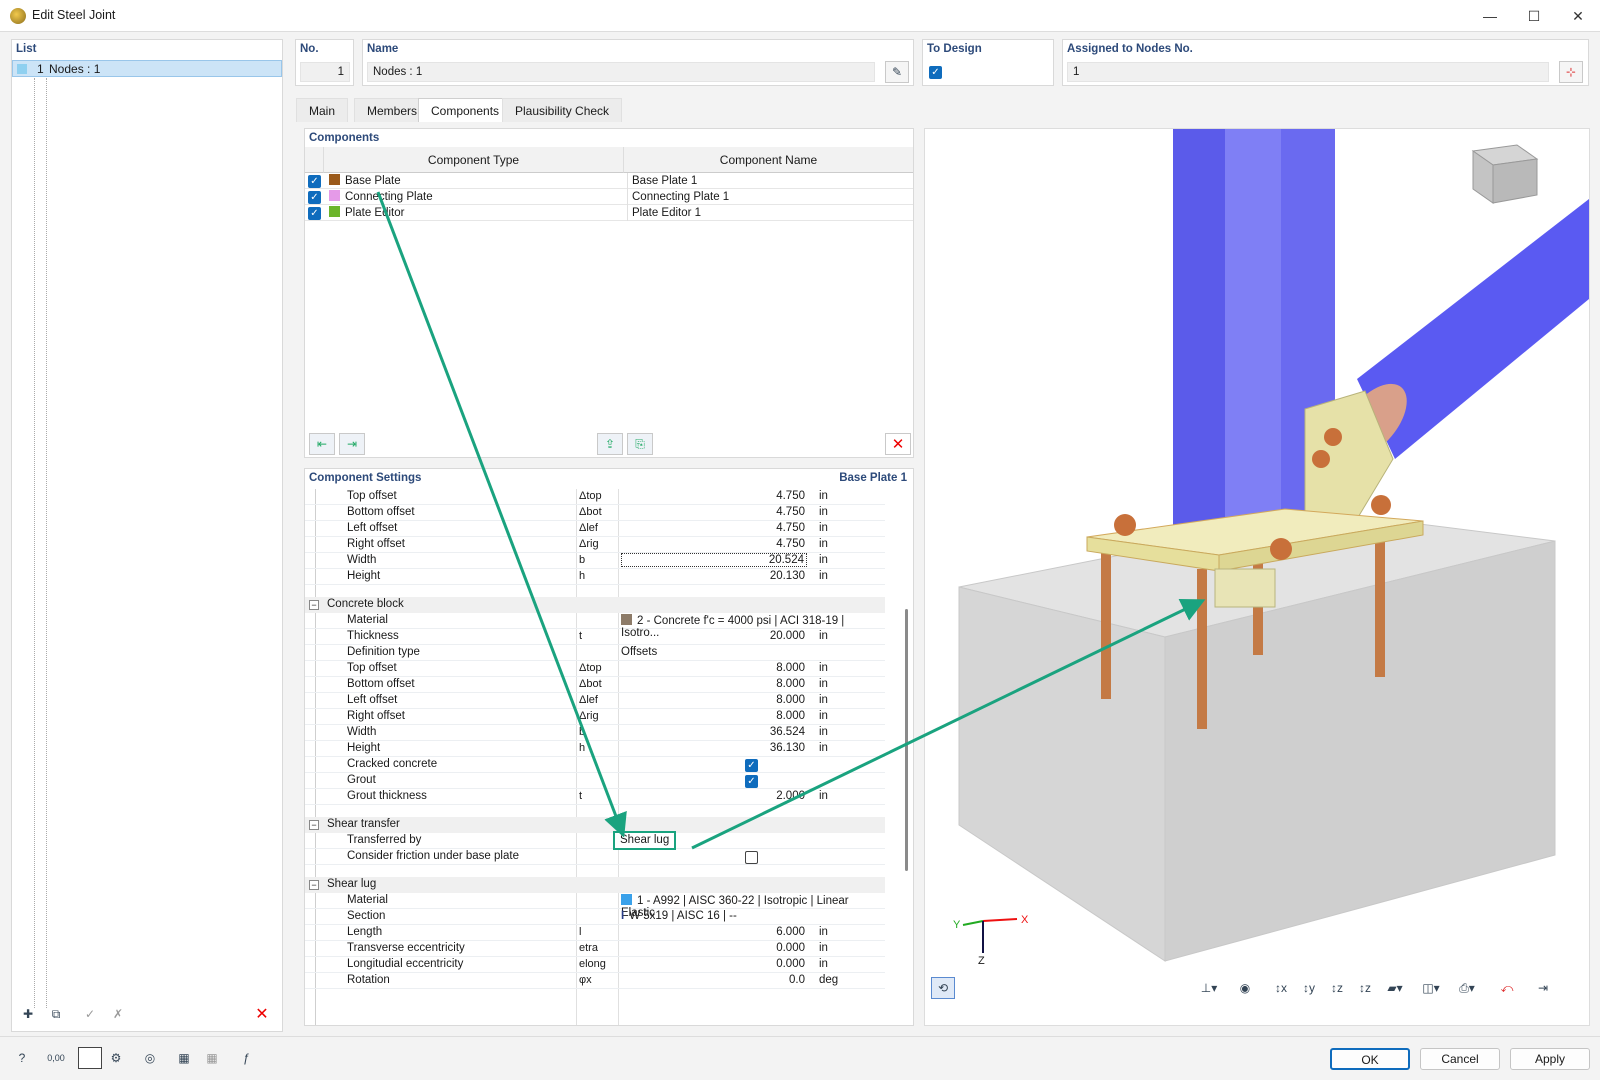  Describe the element at coordinates (22, 1058) in the screenshot. I see `help-icon: ?` at that location.